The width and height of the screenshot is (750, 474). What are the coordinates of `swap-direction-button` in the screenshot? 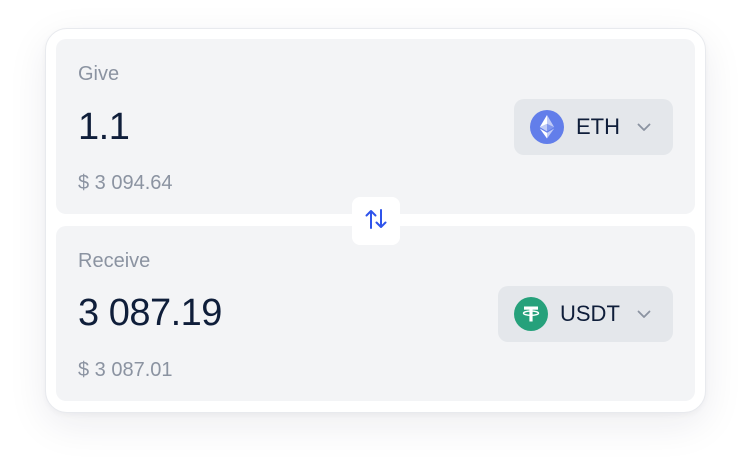 It's located at (376, 221).